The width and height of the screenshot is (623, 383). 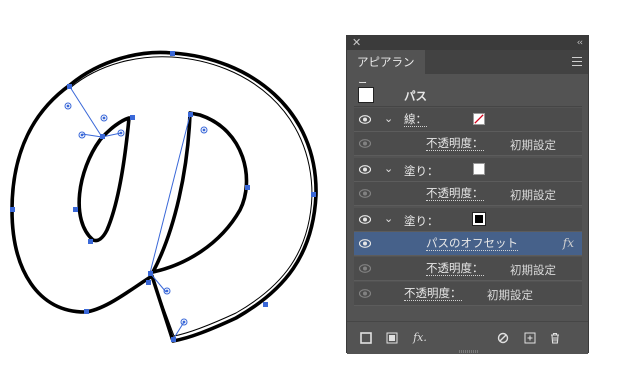 I want to click on fill-row-1: ⌄ 塗り：, so click(x=468, y=170).